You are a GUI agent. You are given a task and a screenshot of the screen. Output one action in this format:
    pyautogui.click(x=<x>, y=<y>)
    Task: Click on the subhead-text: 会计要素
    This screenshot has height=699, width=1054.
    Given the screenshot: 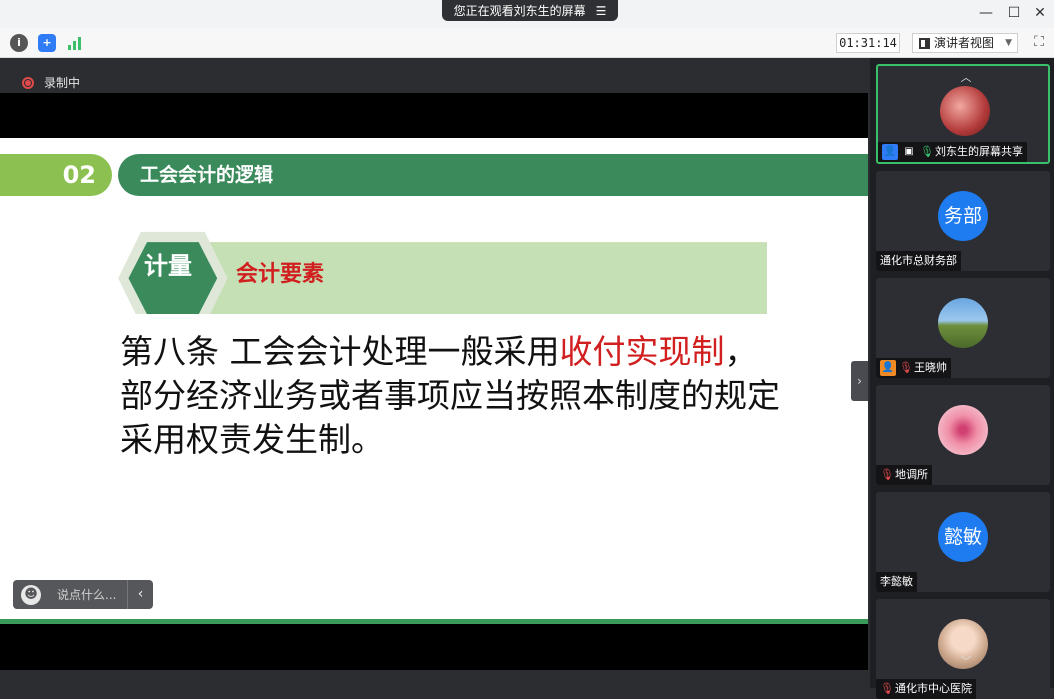 What is the action you would take?
    pyautogui.click(x=280, y=274)
    